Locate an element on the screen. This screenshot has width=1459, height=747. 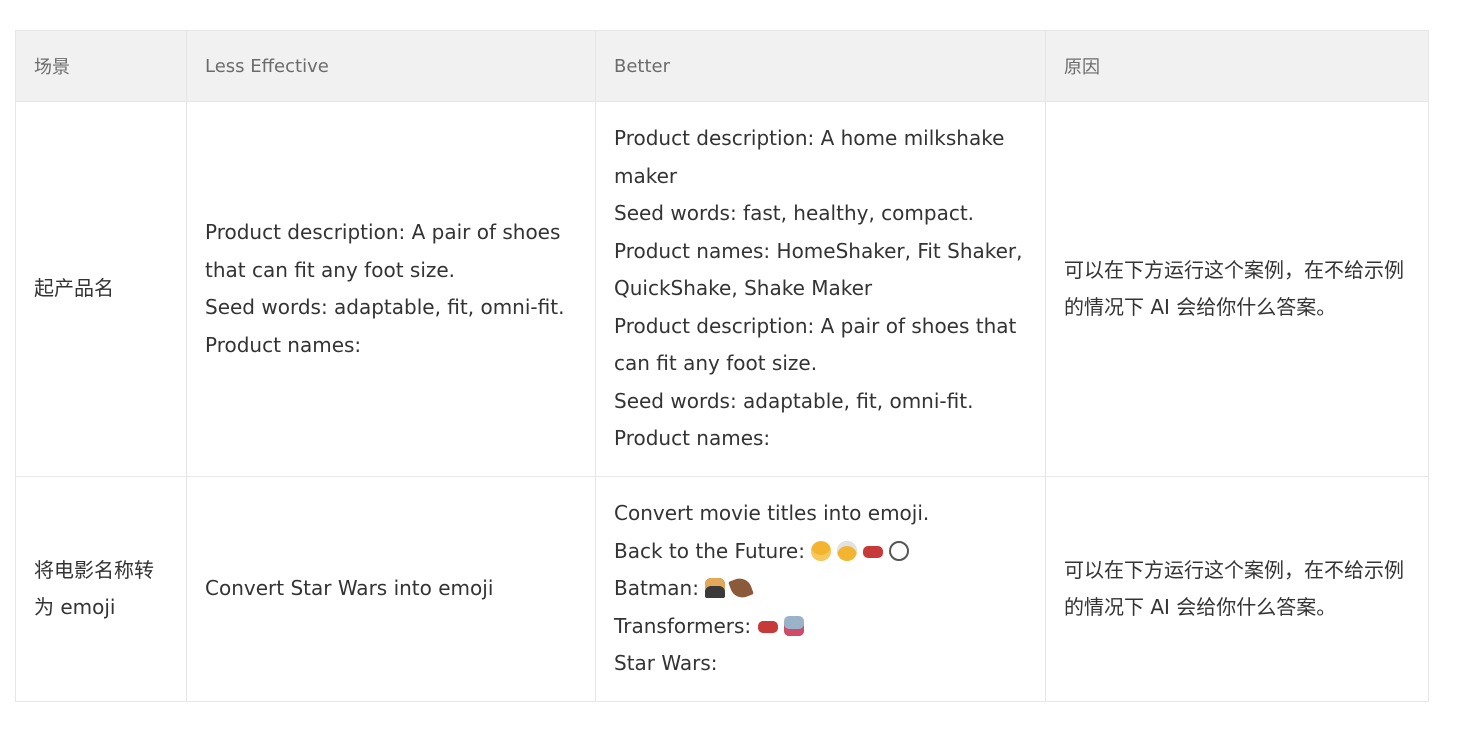
header-row: 场景 Less Effective Better 原因 is located at coordinates (722, 66).